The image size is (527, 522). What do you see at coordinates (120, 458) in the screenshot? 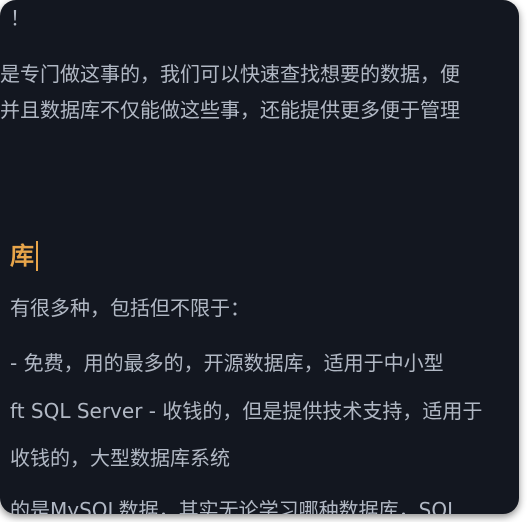
I see `text-line-7: 收钱的，大型数据库系统` at bounding box center [120, 458].